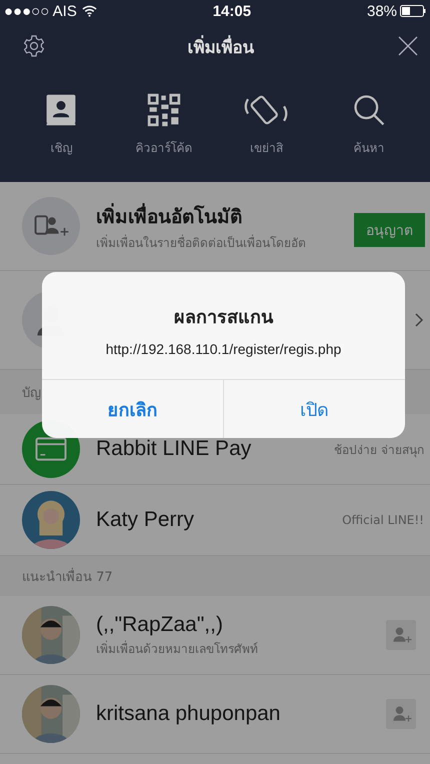  Describe the element at coordinates (177, 649) in the screenshot. I see `friend-source: เพิ่มเพื่อนด้วยหมายเลขโทรศัพท์` at that location.